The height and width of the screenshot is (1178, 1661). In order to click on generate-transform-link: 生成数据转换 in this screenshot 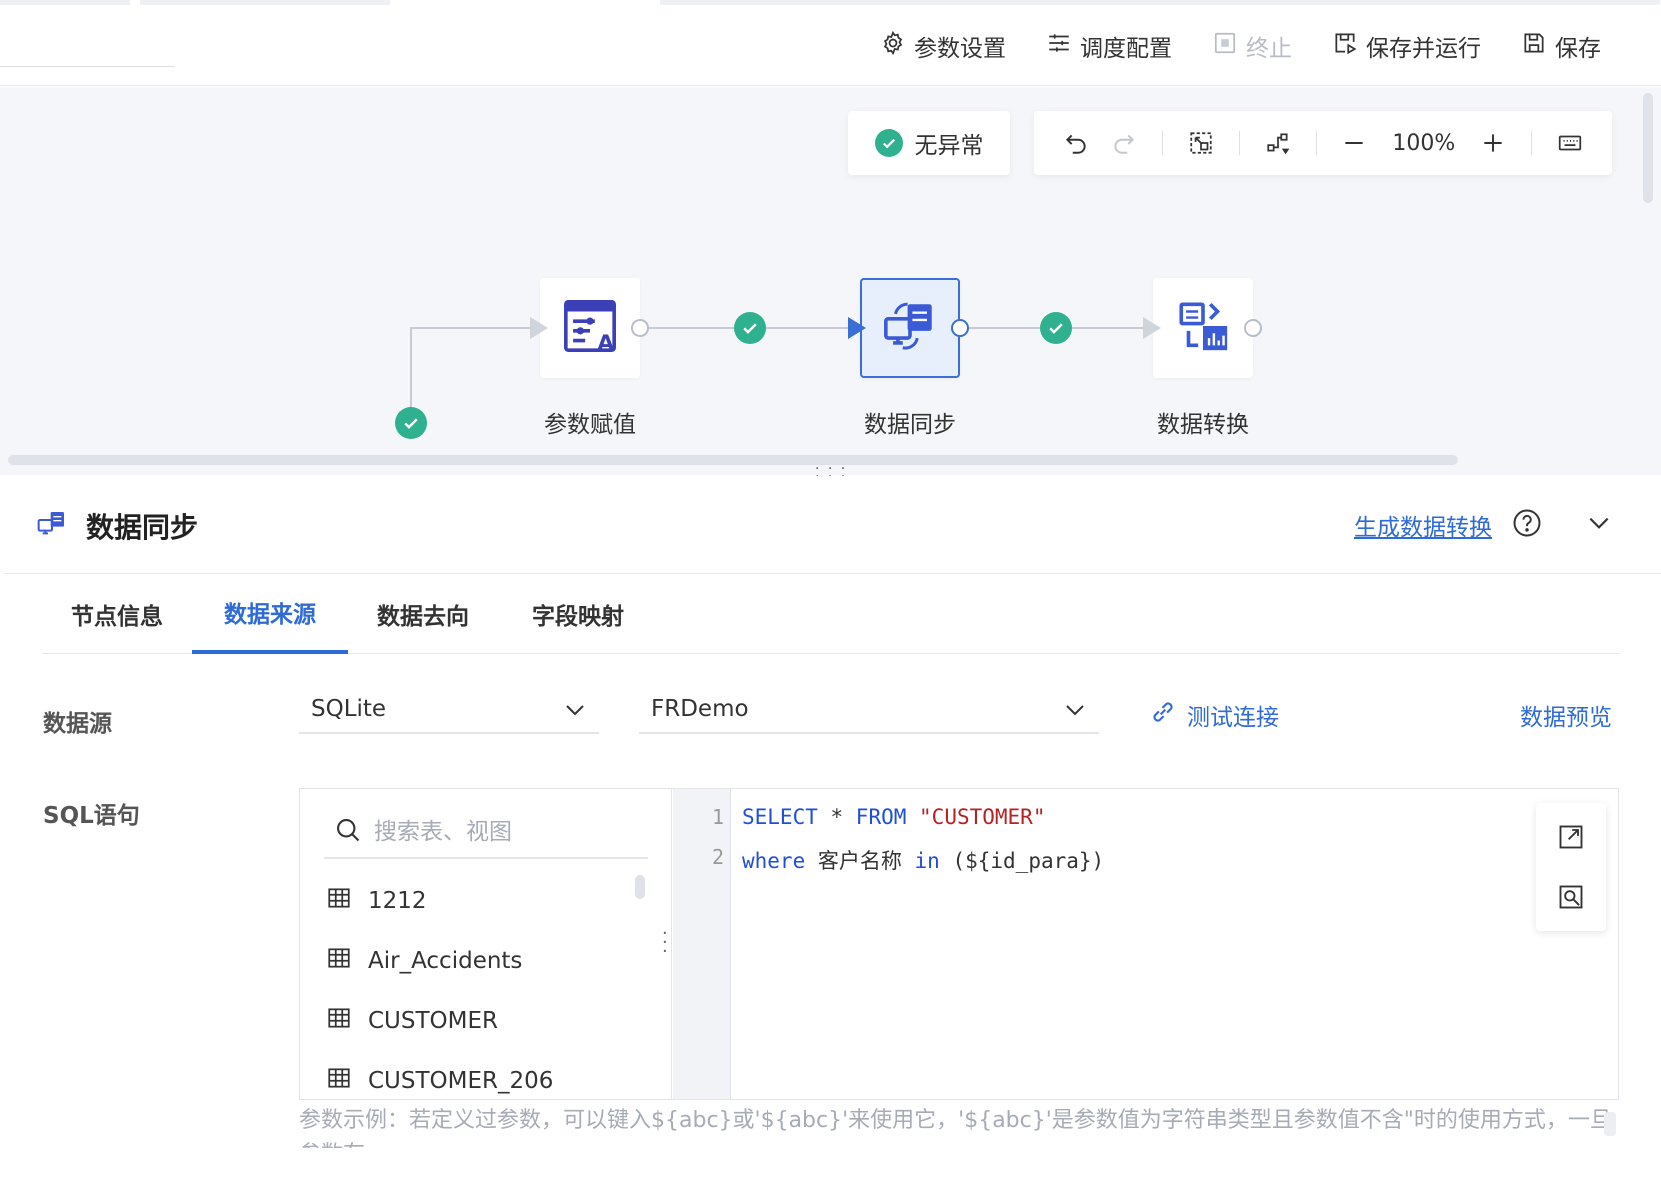, I will do `click(1423, 525)`.